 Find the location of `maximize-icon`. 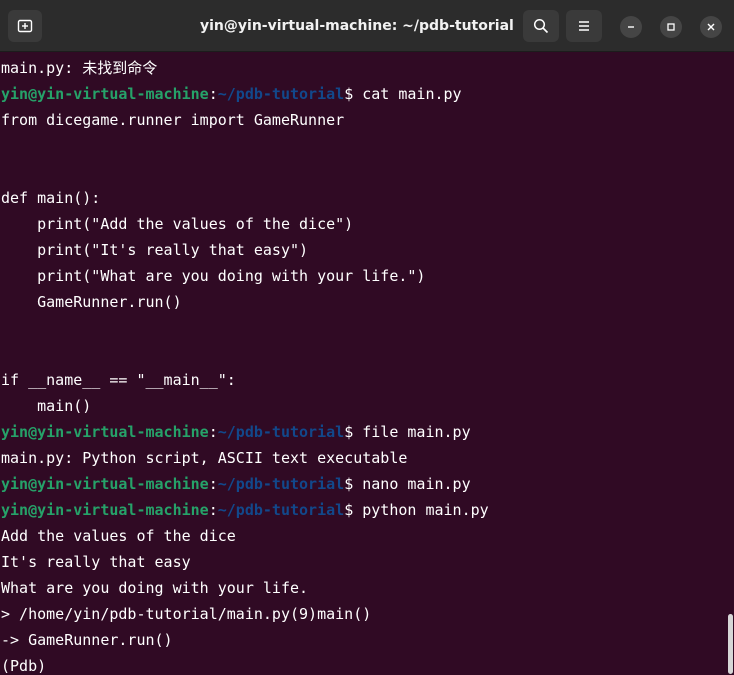

maximize-icon is located at coordinates (671, 27).